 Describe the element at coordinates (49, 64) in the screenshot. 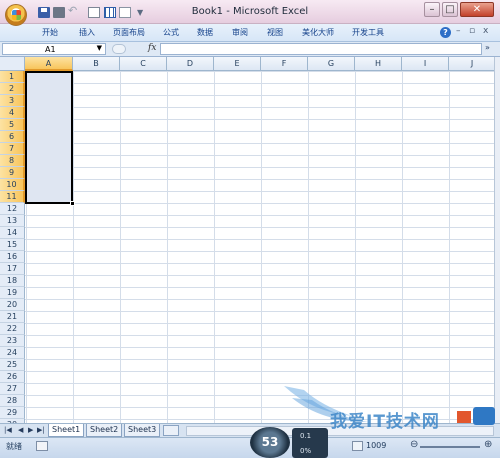

I see `column-header-a: A` at that location.